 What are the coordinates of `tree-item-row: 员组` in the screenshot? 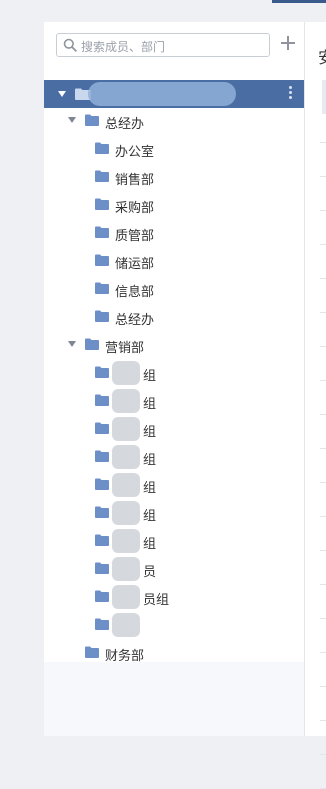 It's located at (174, 597).